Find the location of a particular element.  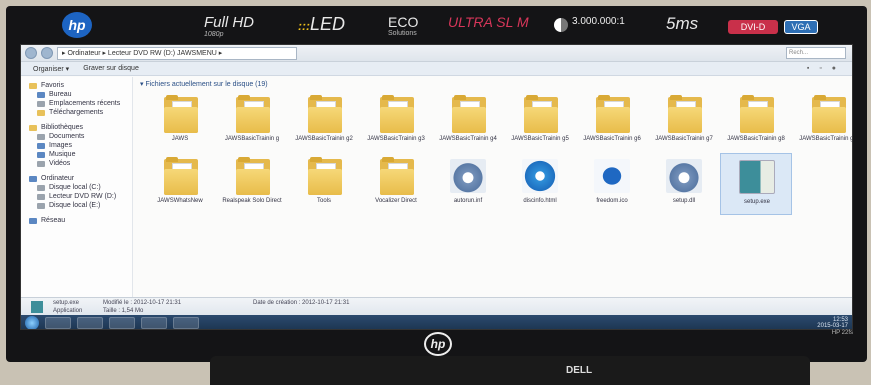

nav-network: Réseau is located at coordinates (76, 220).